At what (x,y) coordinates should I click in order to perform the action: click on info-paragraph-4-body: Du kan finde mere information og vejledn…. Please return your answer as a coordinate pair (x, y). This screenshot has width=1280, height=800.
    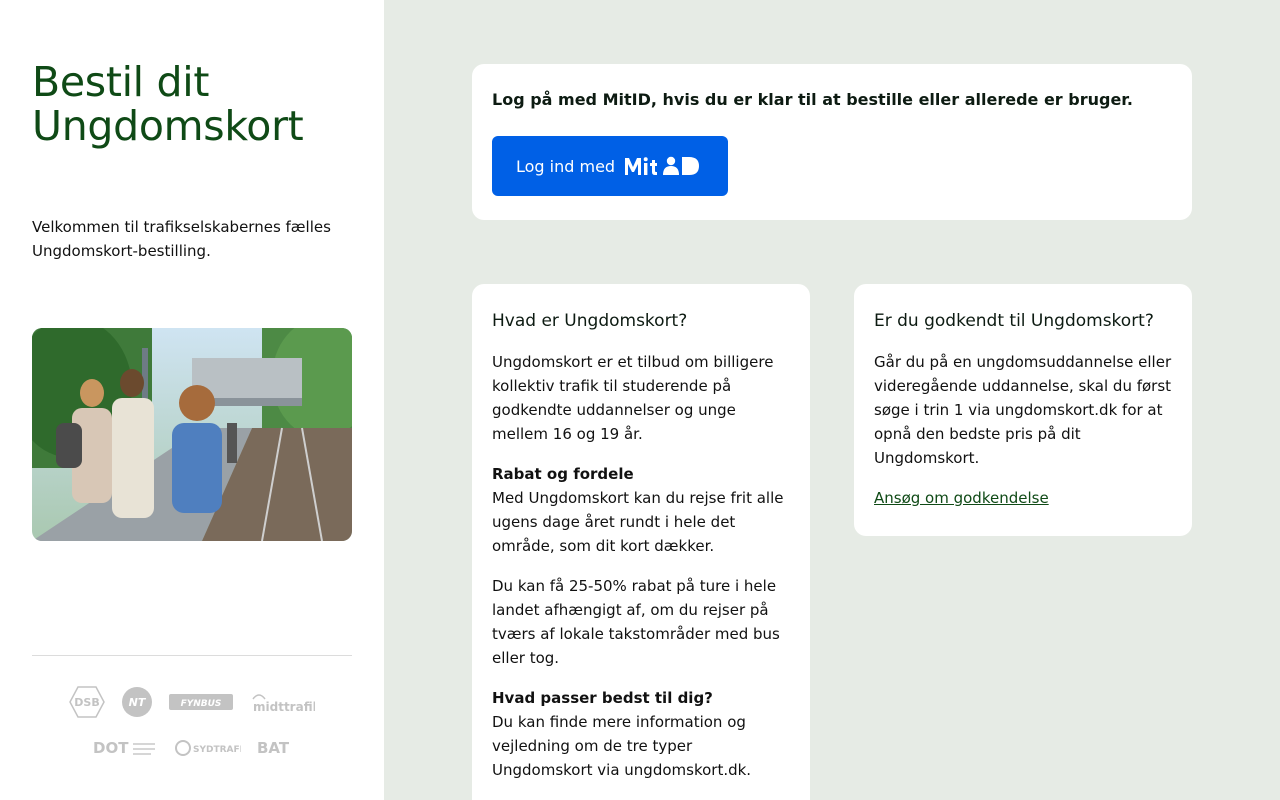
    Looking at the image, I should click on (622, 746).